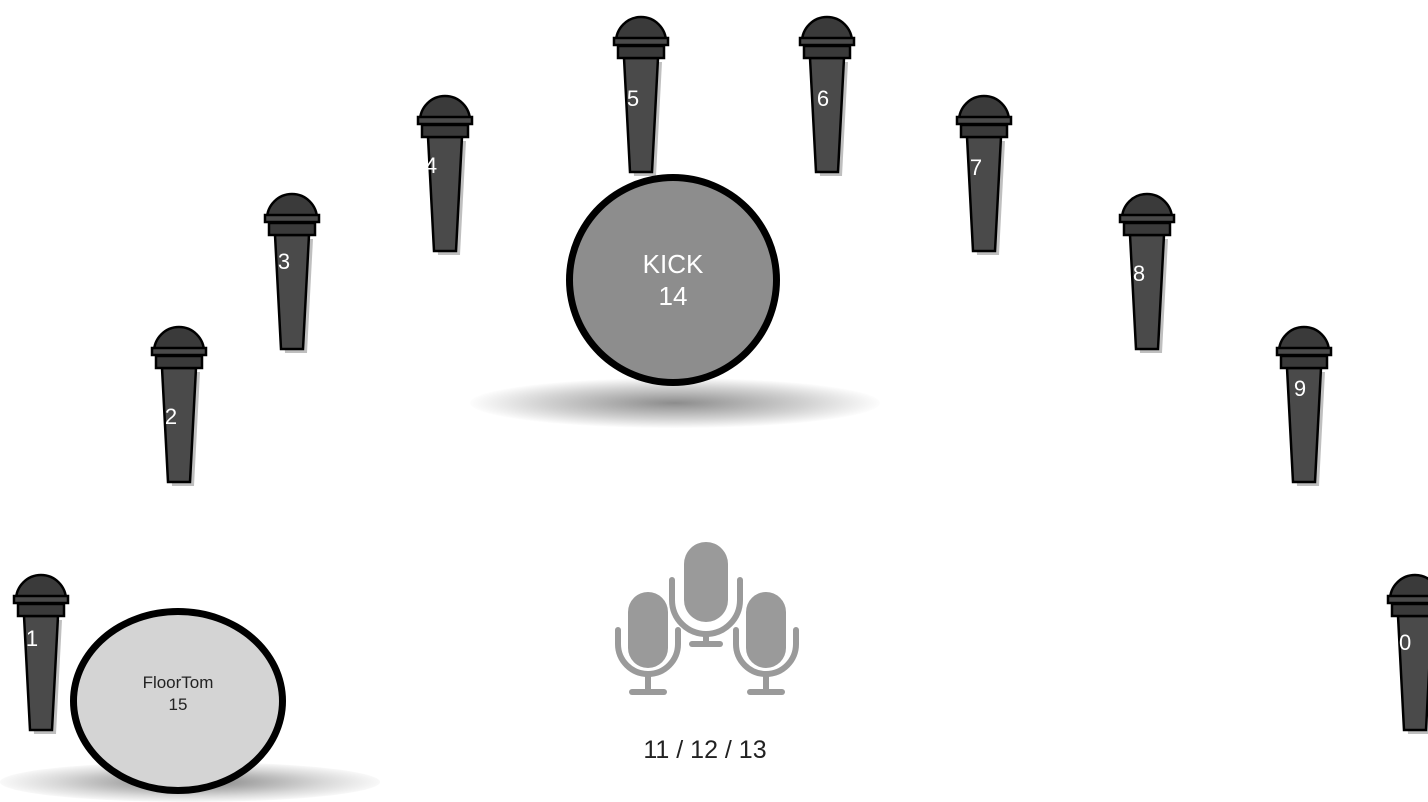  I want to click on kick-label: KICK, so click(673, 264).